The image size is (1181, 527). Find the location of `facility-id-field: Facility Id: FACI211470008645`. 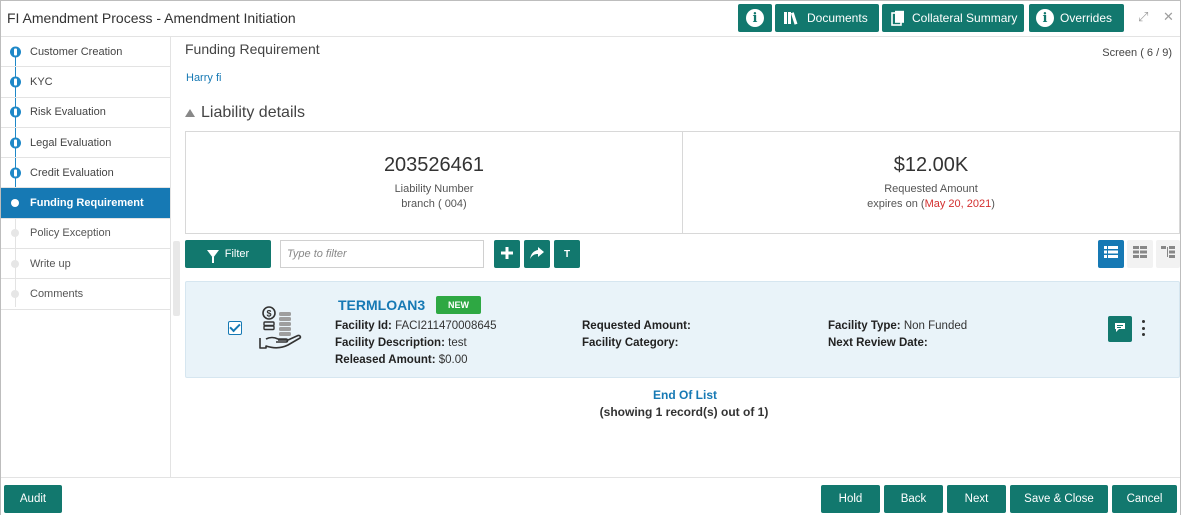

facility-id-field: Facility Id: FACI211470008645 is located at coordinates (416, 326).